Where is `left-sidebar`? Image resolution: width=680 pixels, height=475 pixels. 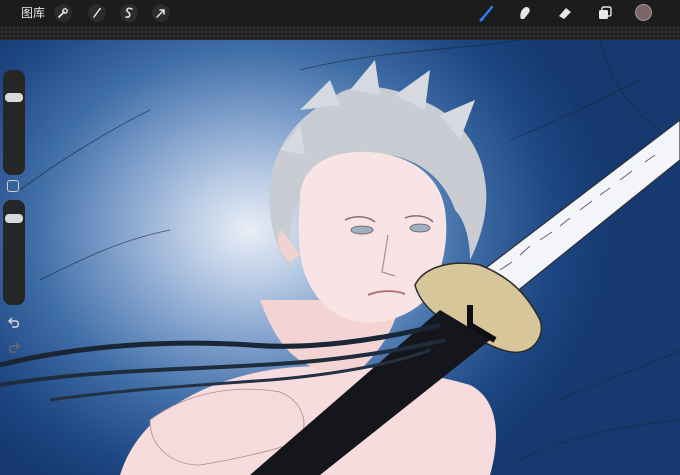
left-sidebar is located at coordinates (14, 215).